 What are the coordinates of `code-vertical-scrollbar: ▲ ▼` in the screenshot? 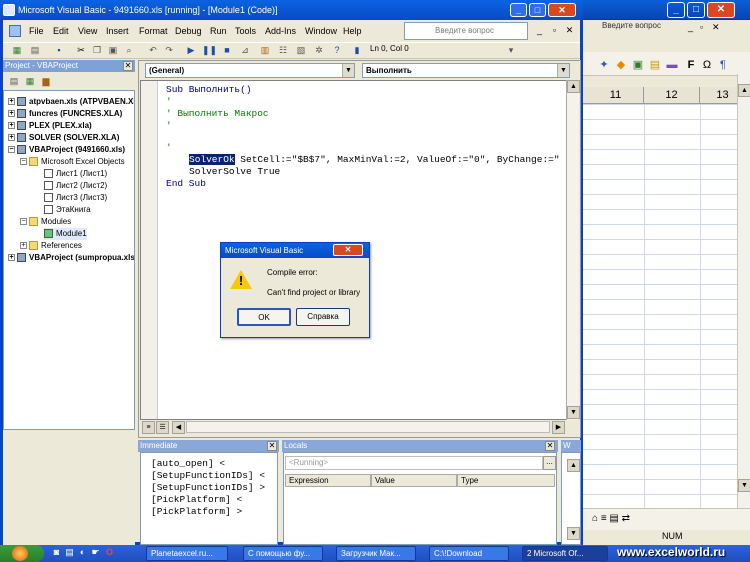 It's located at (573, 250).